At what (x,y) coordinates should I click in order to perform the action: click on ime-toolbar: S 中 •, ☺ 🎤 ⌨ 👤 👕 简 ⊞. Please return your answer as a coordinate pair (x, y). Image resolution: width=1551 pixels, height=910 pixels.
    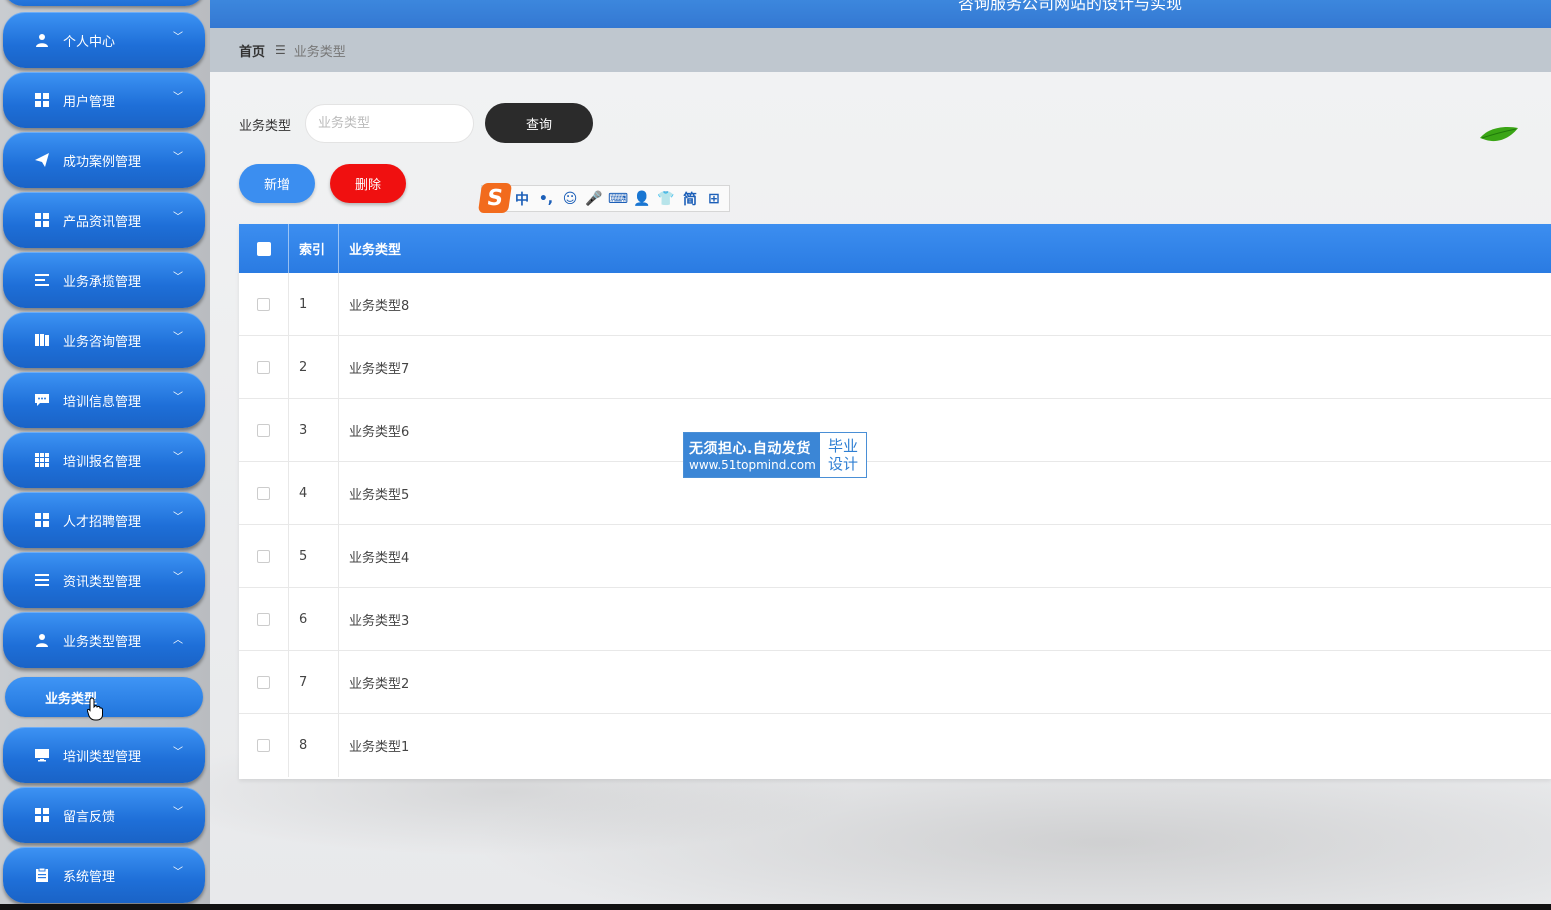
    Looking at the image, I should click on (603, 197).